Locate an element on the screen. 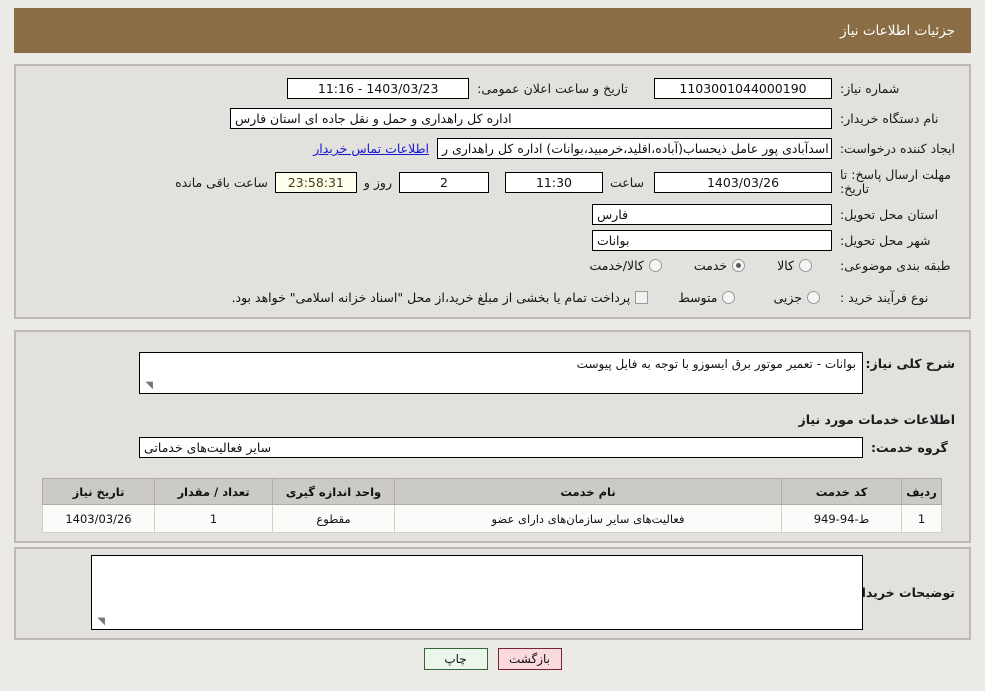  announce-value: 1403/03/23 - 11:16 is located at coordinates (378, 88).